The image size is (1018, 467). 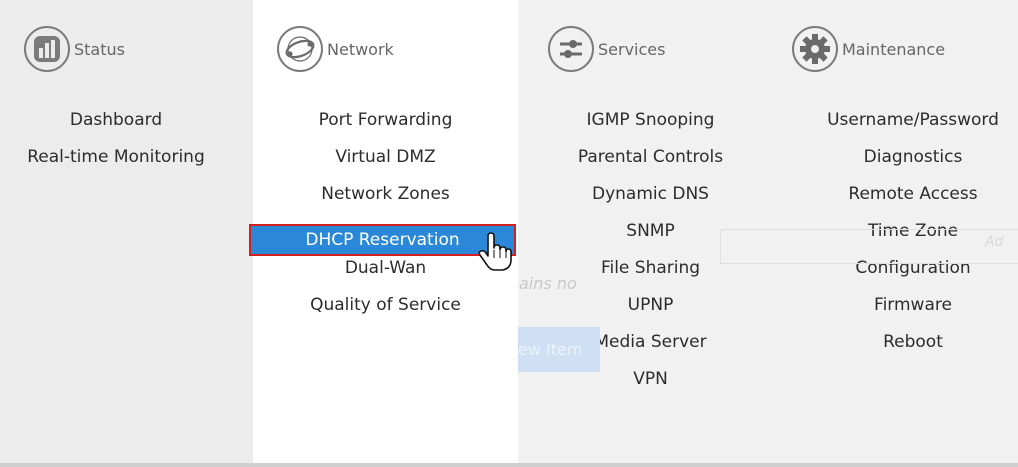 I want to click on maintenance-title: Maintenance, so click(x=894, y=49).